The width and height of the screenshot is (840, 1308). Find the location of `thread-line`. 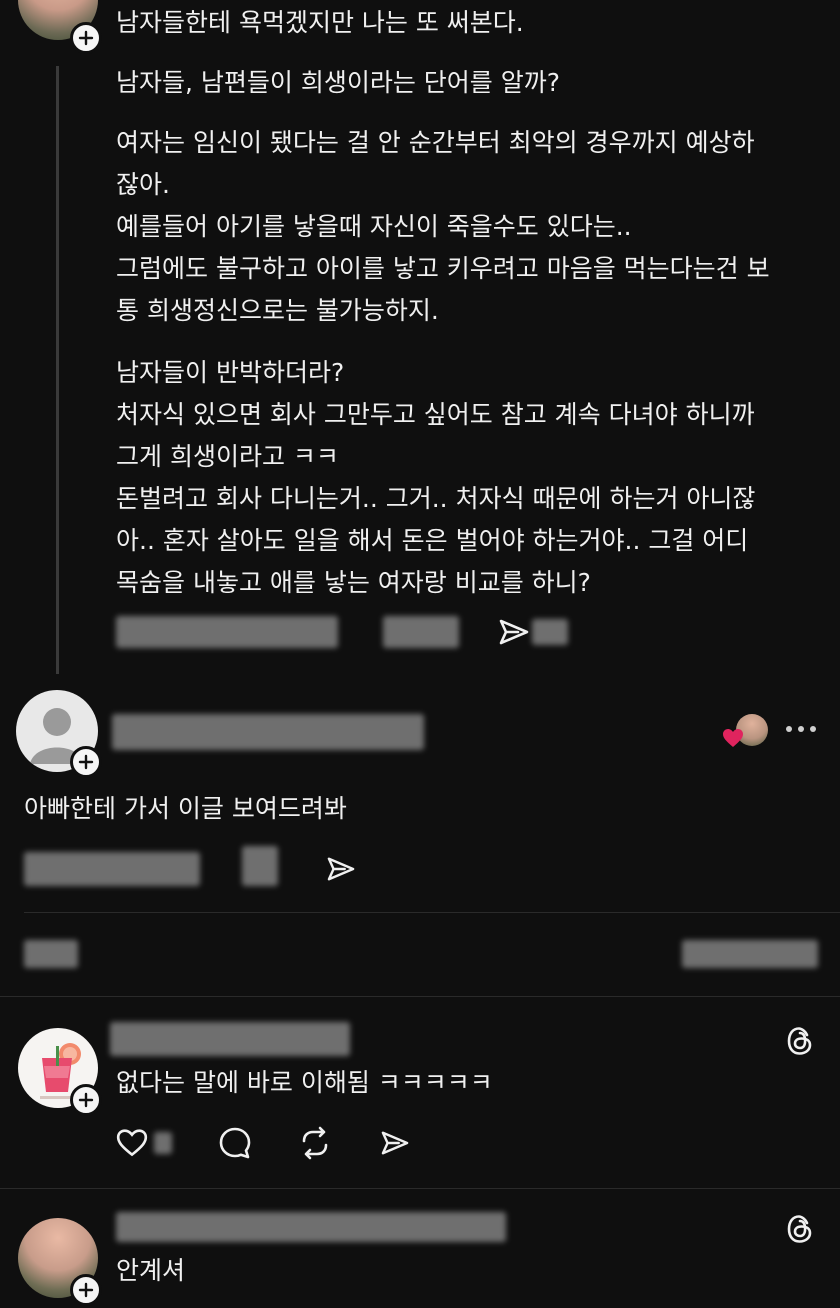

thread-line is located at coordinates (57, 370).